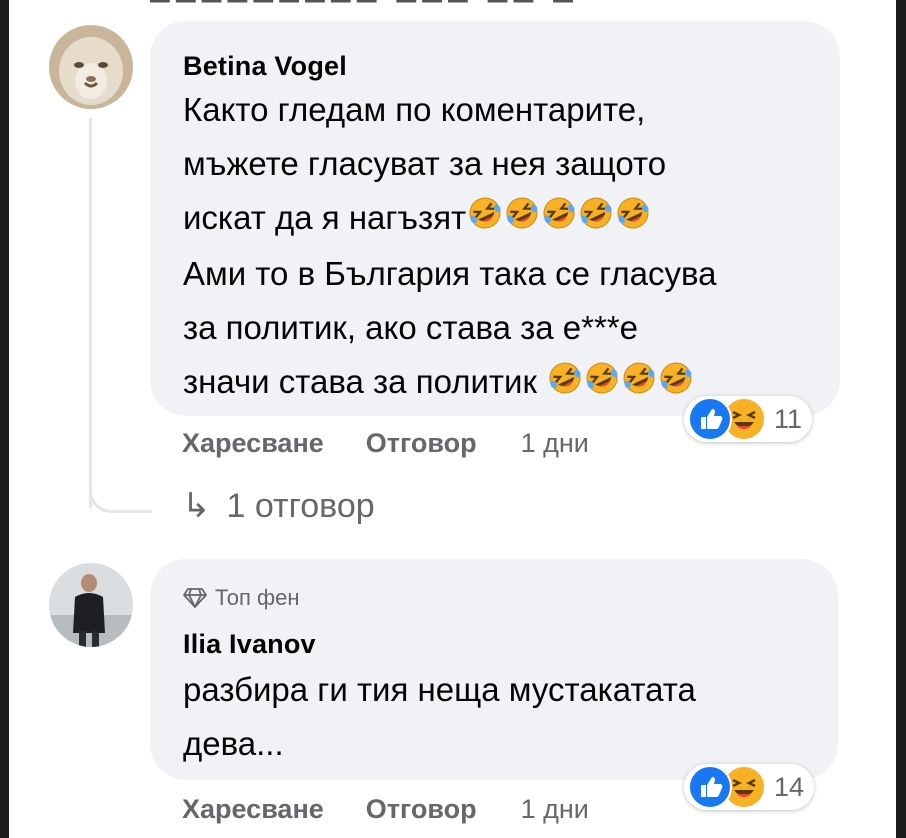 This screenshot has width=906, height=838. Describe the element at coordinates (195, 598) in the screenshot. I see `diamond-icon` at that location.